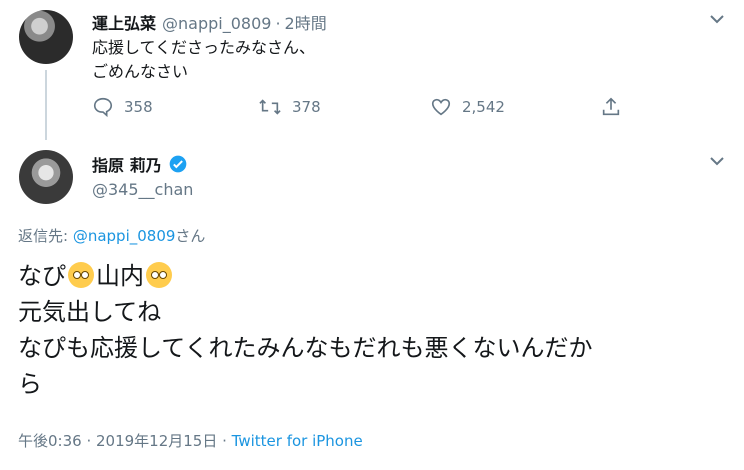  I want to click on share-icon, so click(611, 106).